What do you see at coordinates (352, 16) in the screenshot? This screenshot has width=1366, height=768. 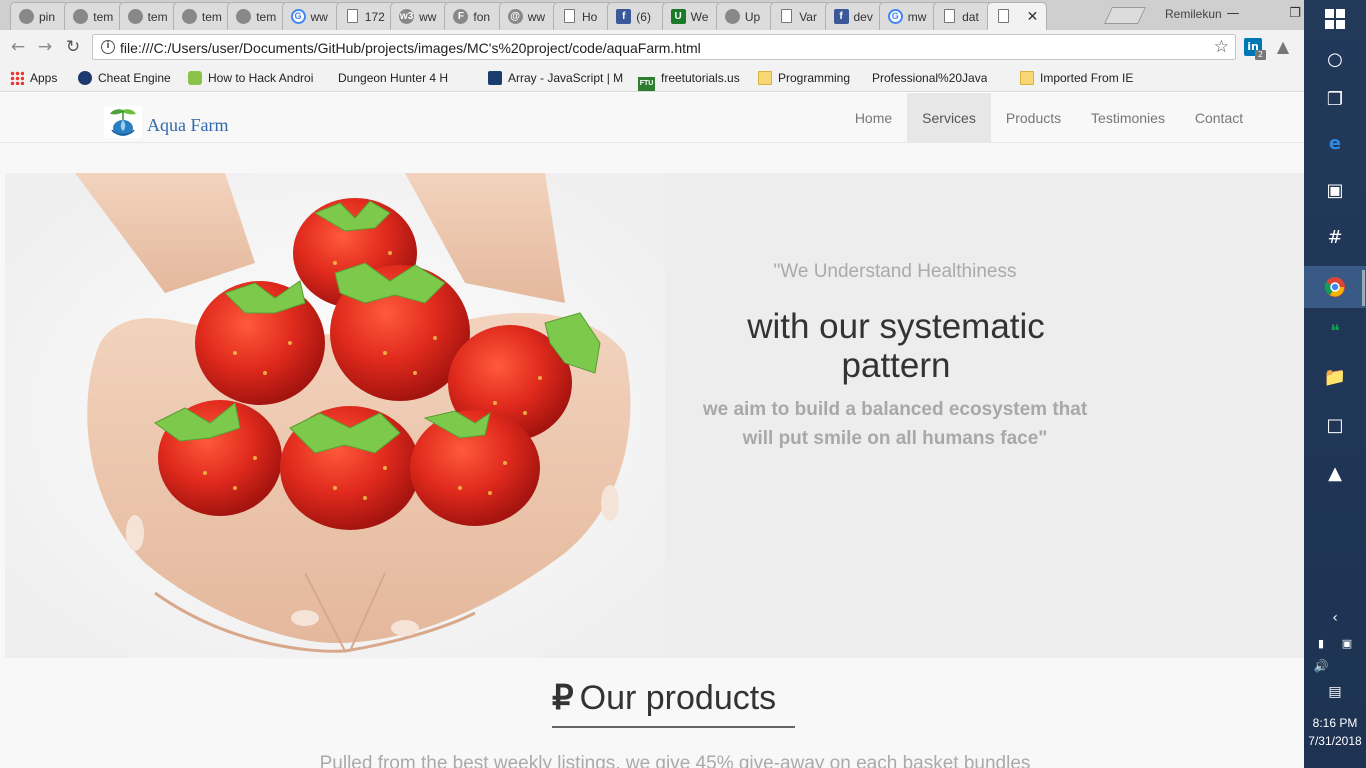 I see `page-icon` at bounding box center [352, 16].